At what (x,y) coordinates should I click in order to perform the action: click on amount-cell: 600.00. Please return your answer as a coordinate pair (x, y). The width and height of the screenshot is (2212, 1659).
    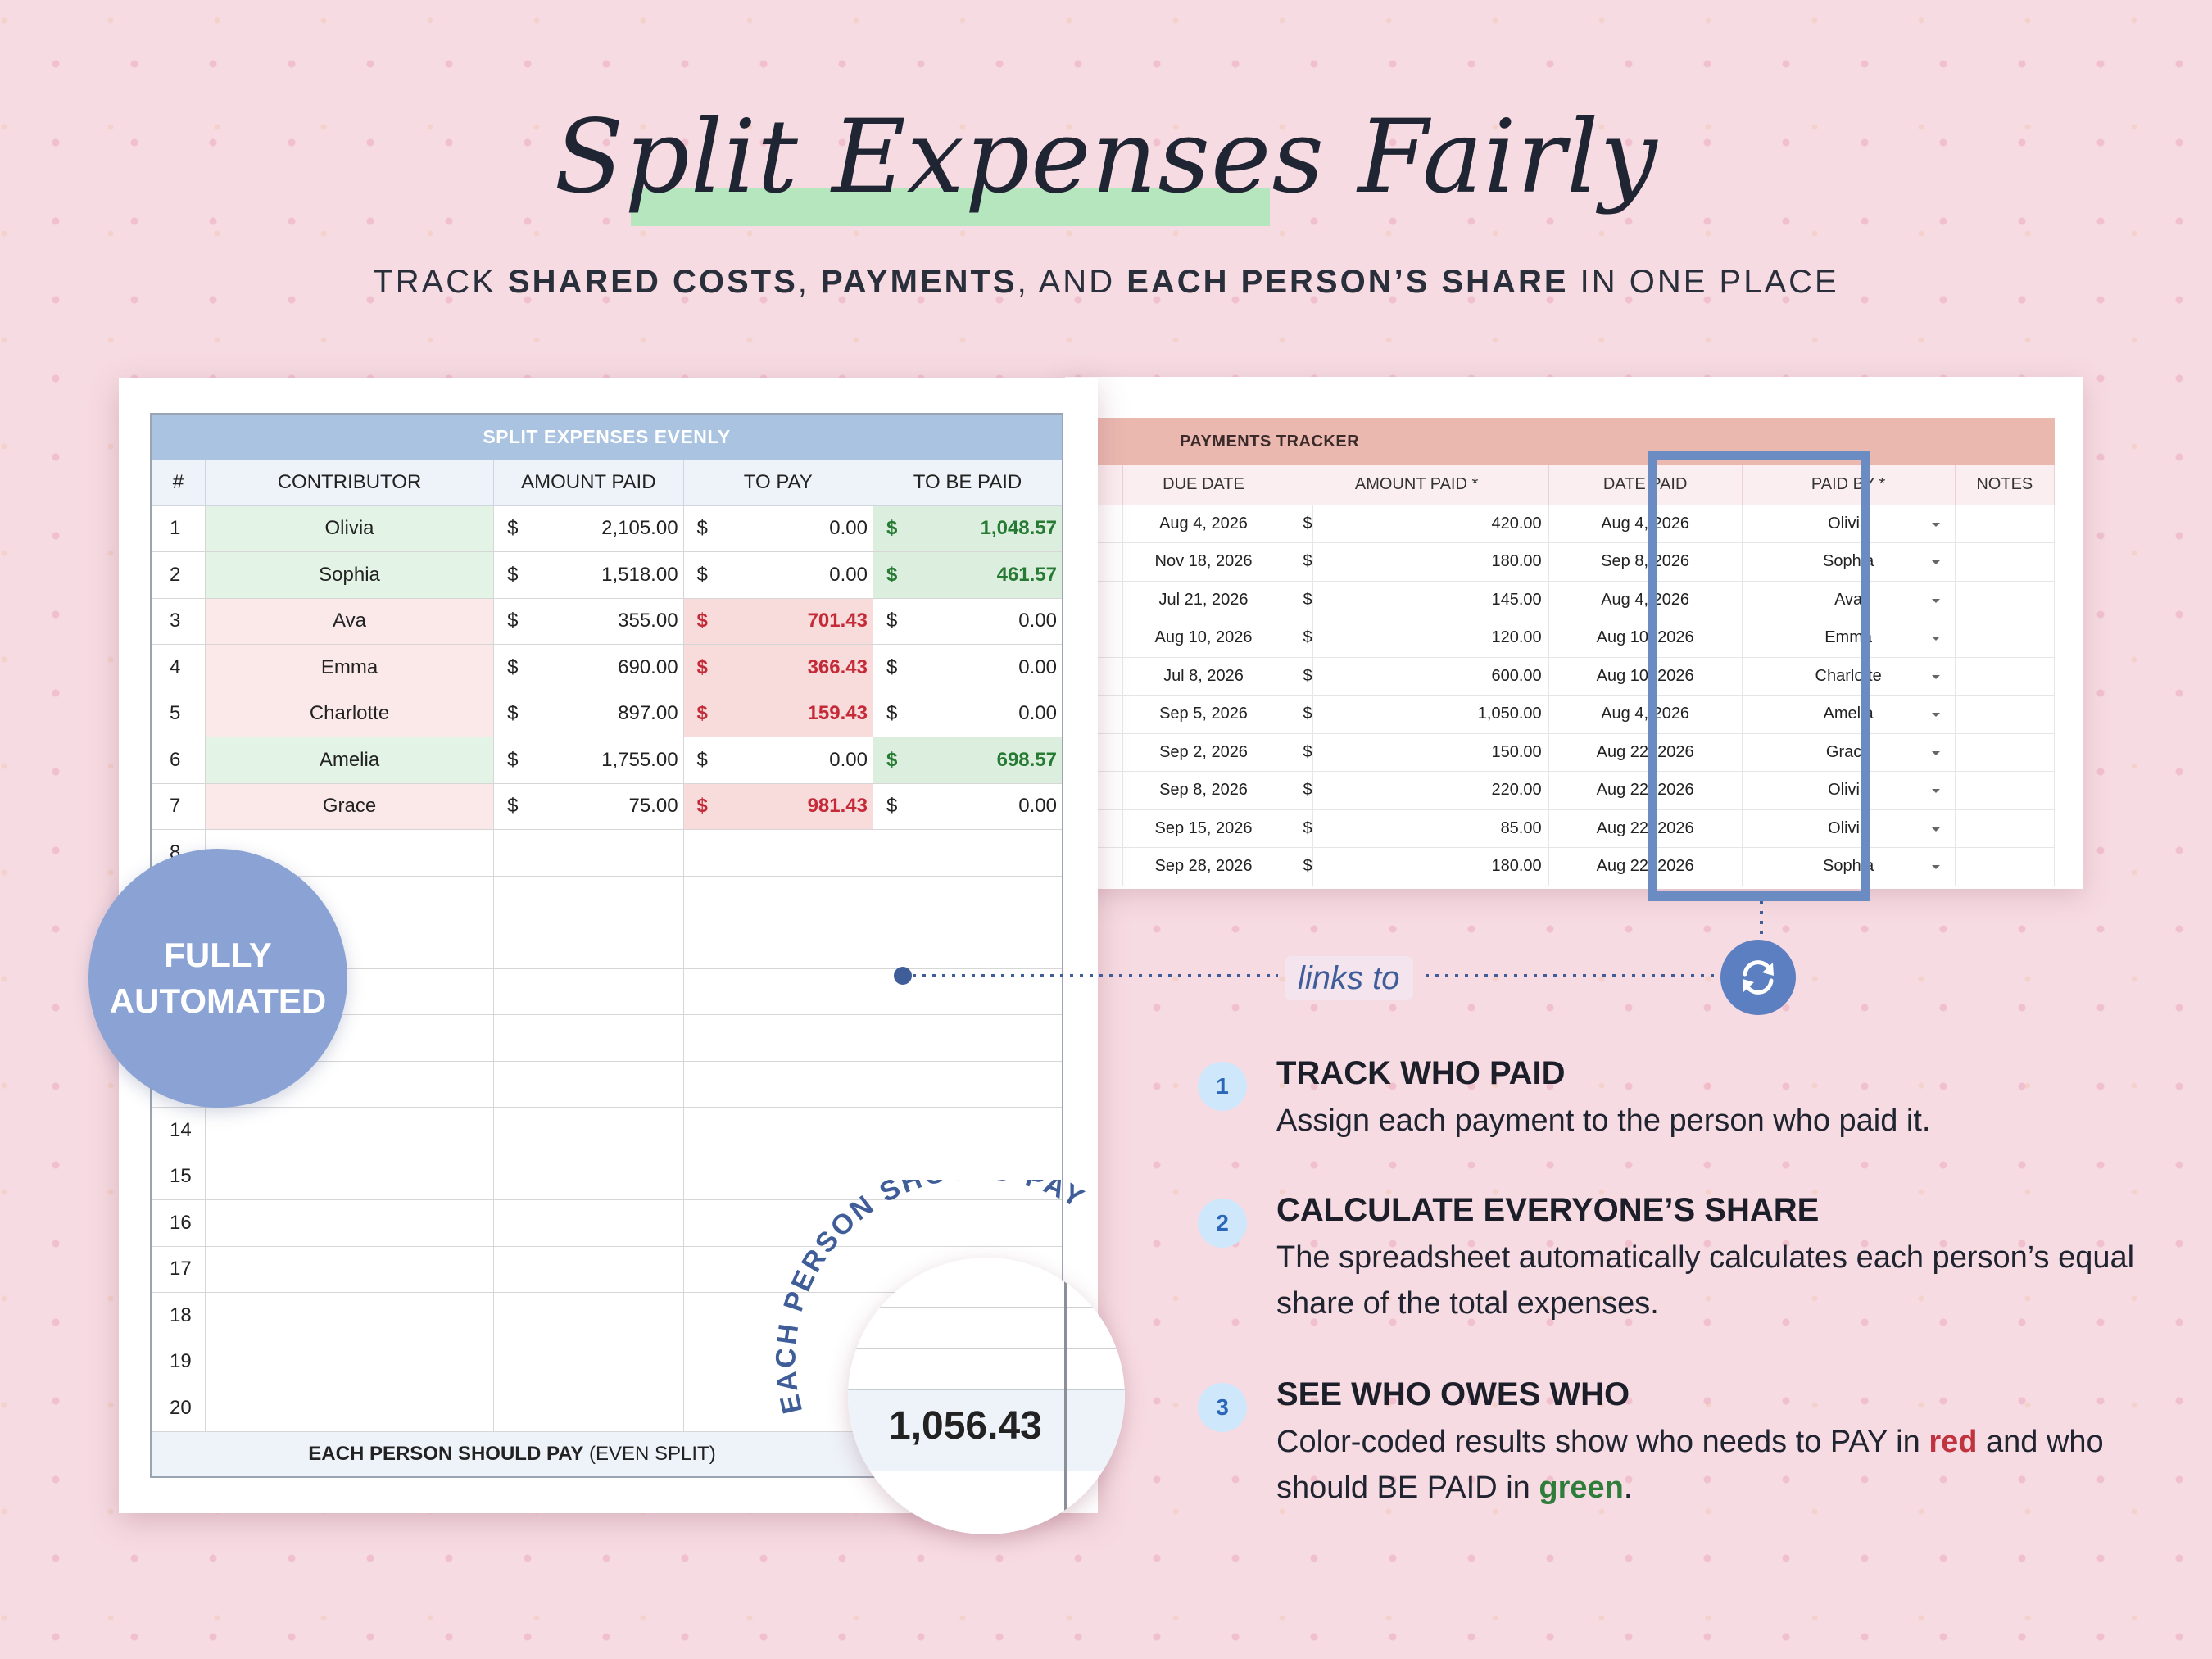
    Looking at the image, I should click on (1430, 676).